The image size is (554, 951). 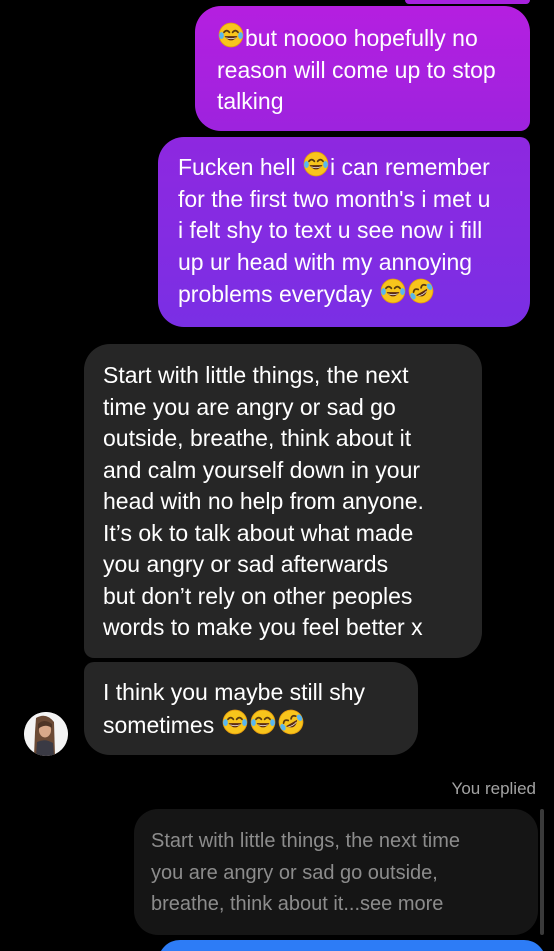 I want to click on message-line: talking, so click(x=250, y=101).